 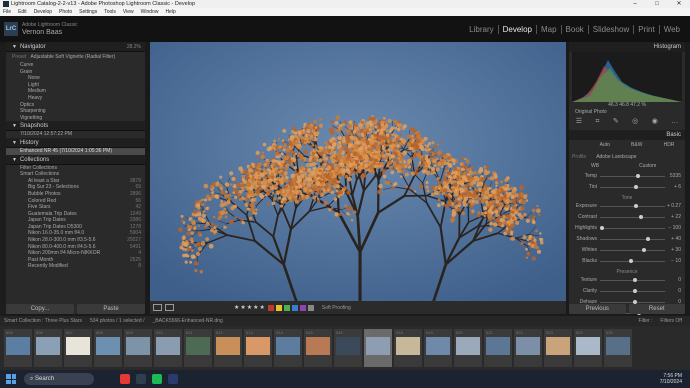 What do you see at coordinates (528, 348) in the screenshot?
I see `filmstrip-thumbnail: 522` at bounding box center [528, 348].